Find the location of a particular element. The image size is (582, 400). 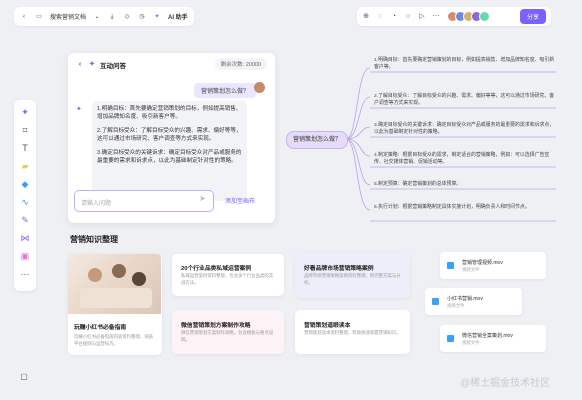

mindmap-center-node: 营销策划怎么做？ is located at coordinates (317, 140).